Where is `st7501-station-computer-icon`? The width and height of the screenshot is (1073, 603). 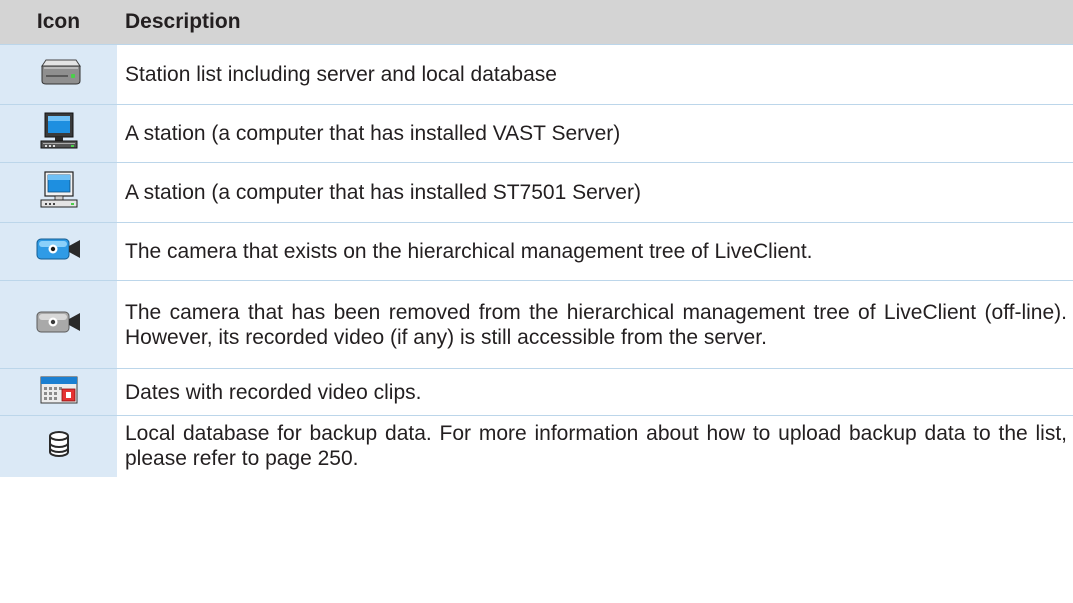
st7501-station-computer-icon is located at coordinates (59, 192).